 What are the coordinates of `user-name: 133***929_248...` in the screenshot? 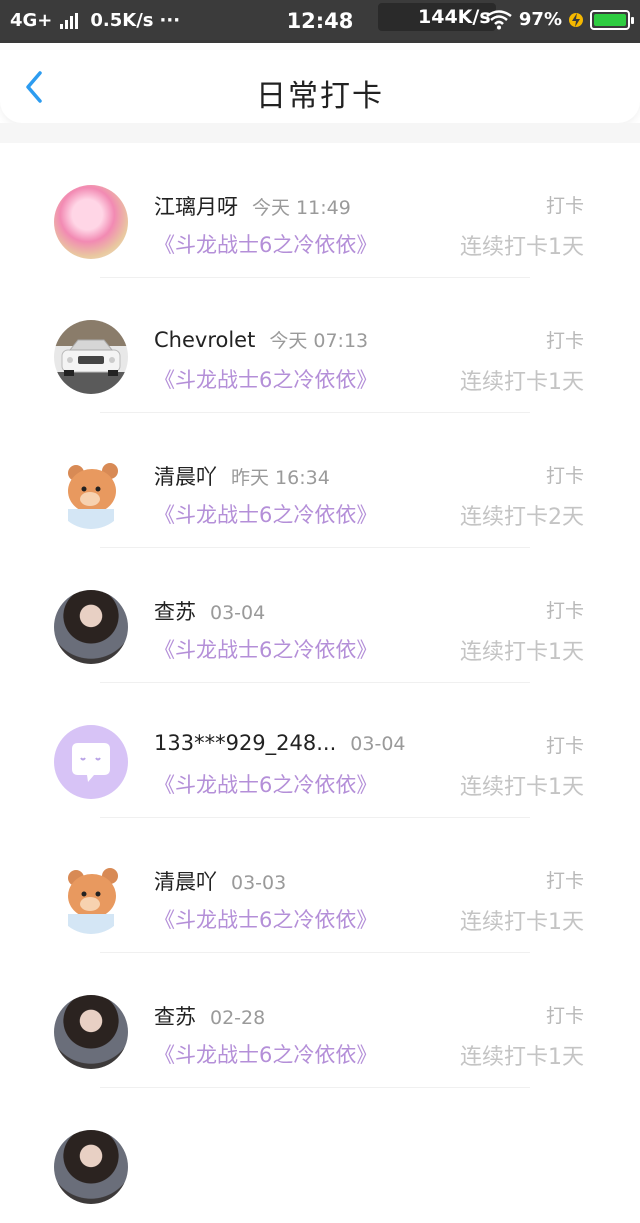 It's located at (245, 743).